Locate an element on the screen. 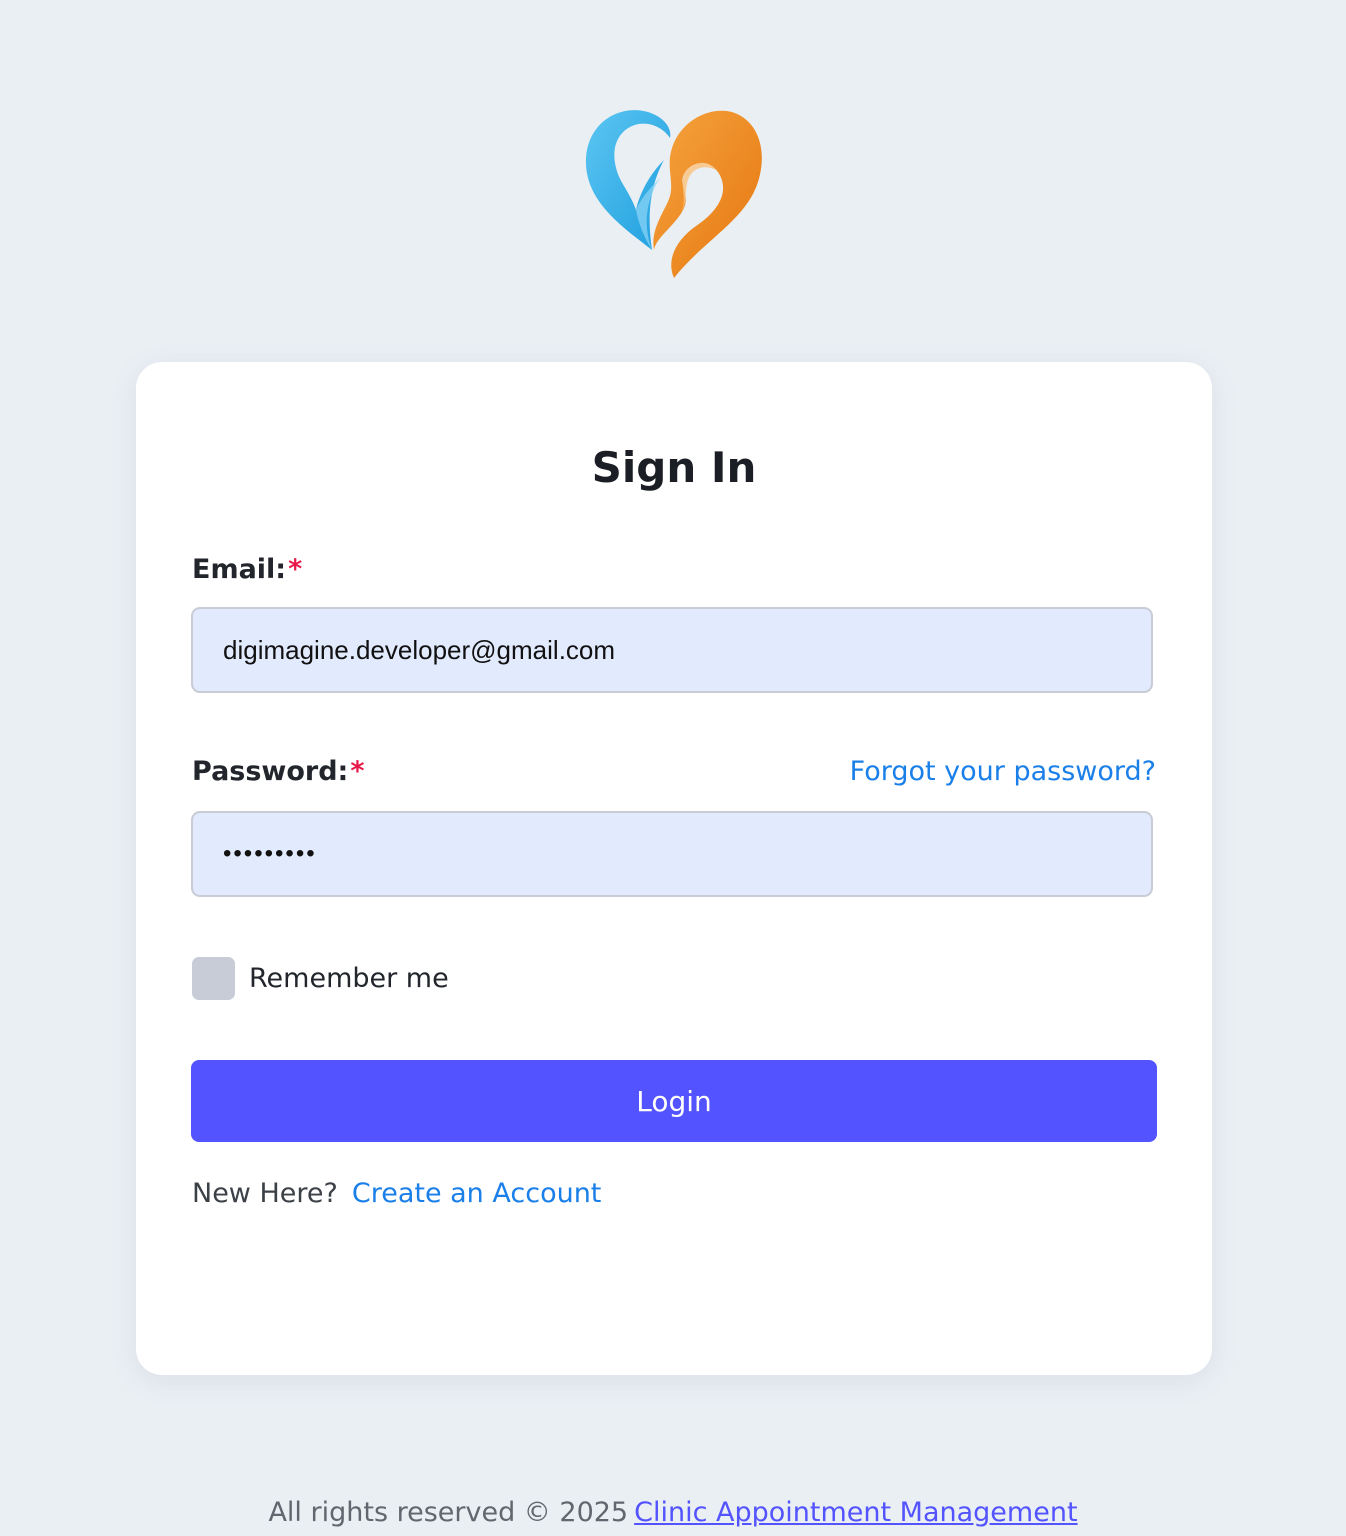 This screenshot has height=1536, width=1346. email-label: Email:* is located at coordinates (247, 570).